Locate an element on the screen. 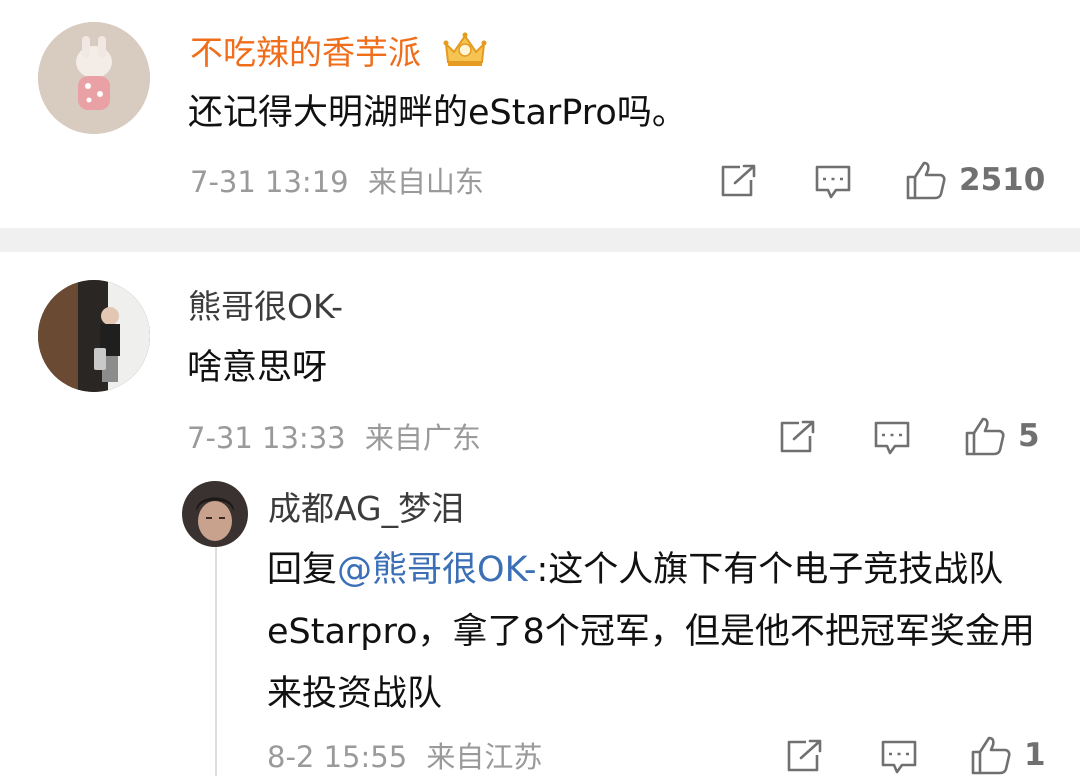 This screenshot has width=1080, height=776. comment-meta: 7-31 13:19 来自山东 is located at coordinates (337, 182).